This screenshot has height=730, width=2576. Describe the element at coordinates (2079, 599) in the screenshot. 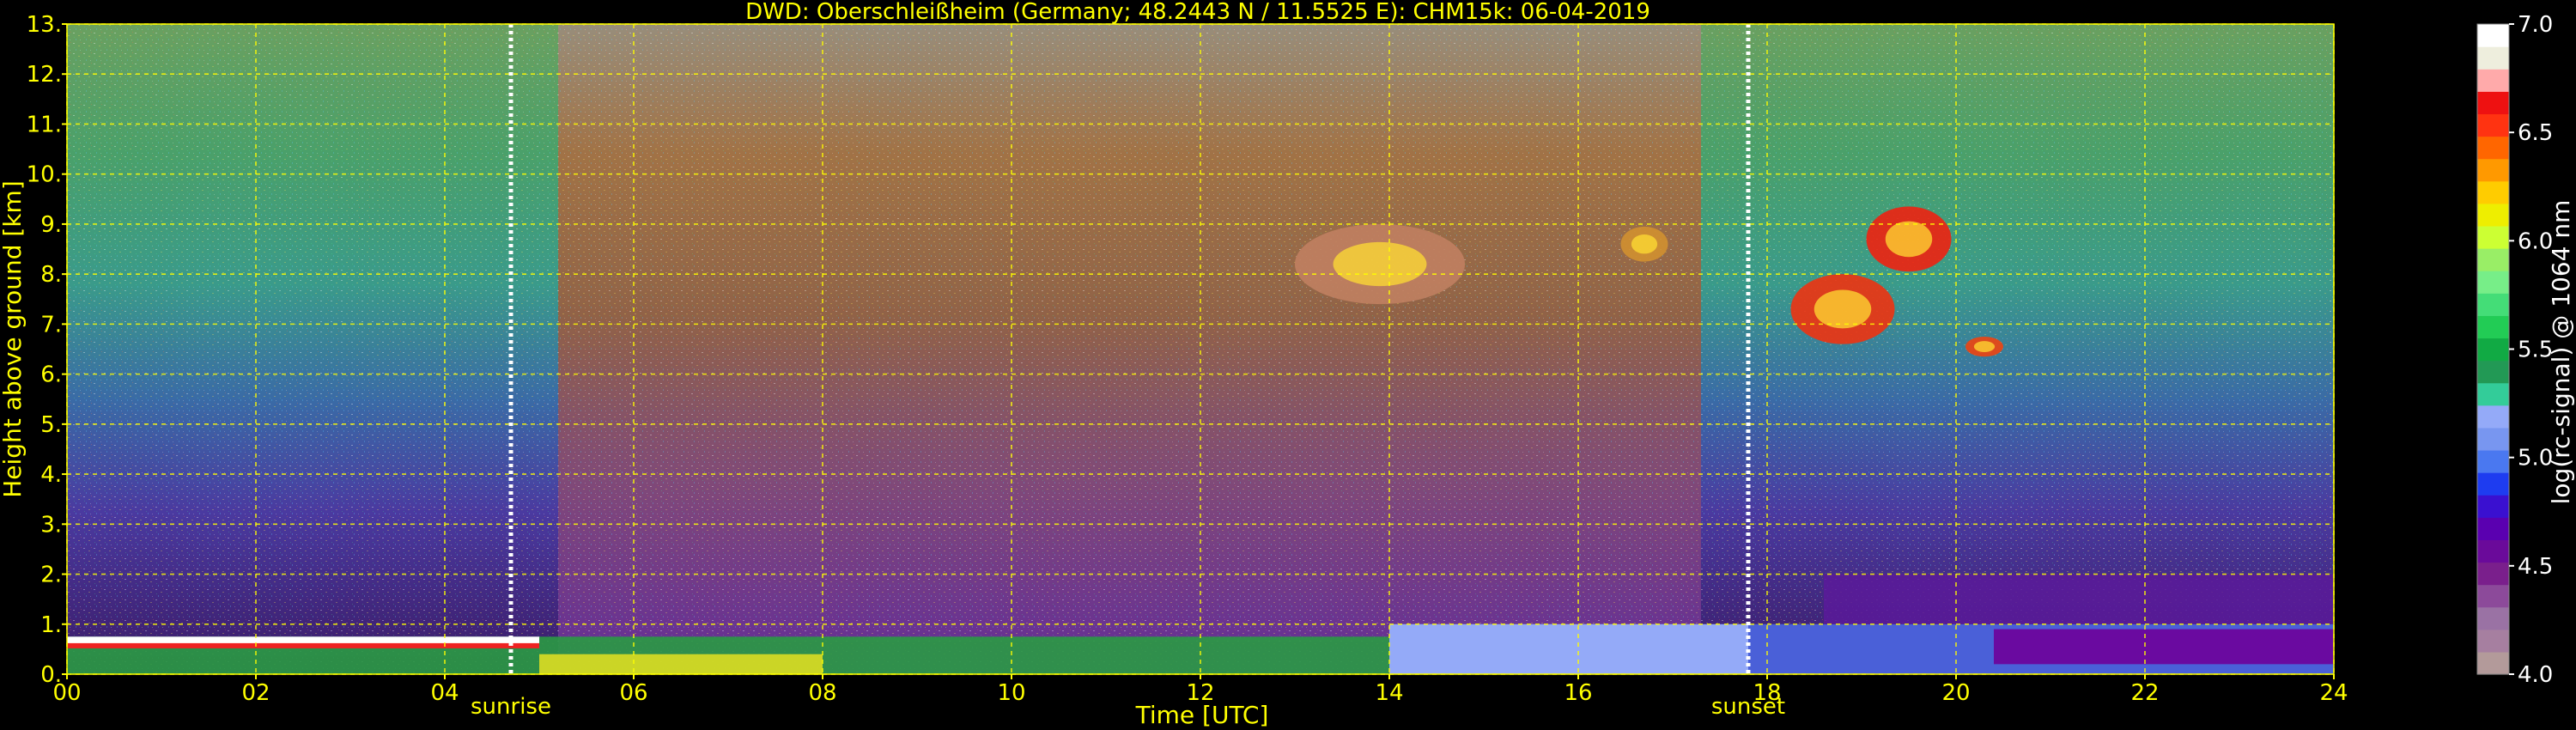

I see `aerosol-layer` at that location.